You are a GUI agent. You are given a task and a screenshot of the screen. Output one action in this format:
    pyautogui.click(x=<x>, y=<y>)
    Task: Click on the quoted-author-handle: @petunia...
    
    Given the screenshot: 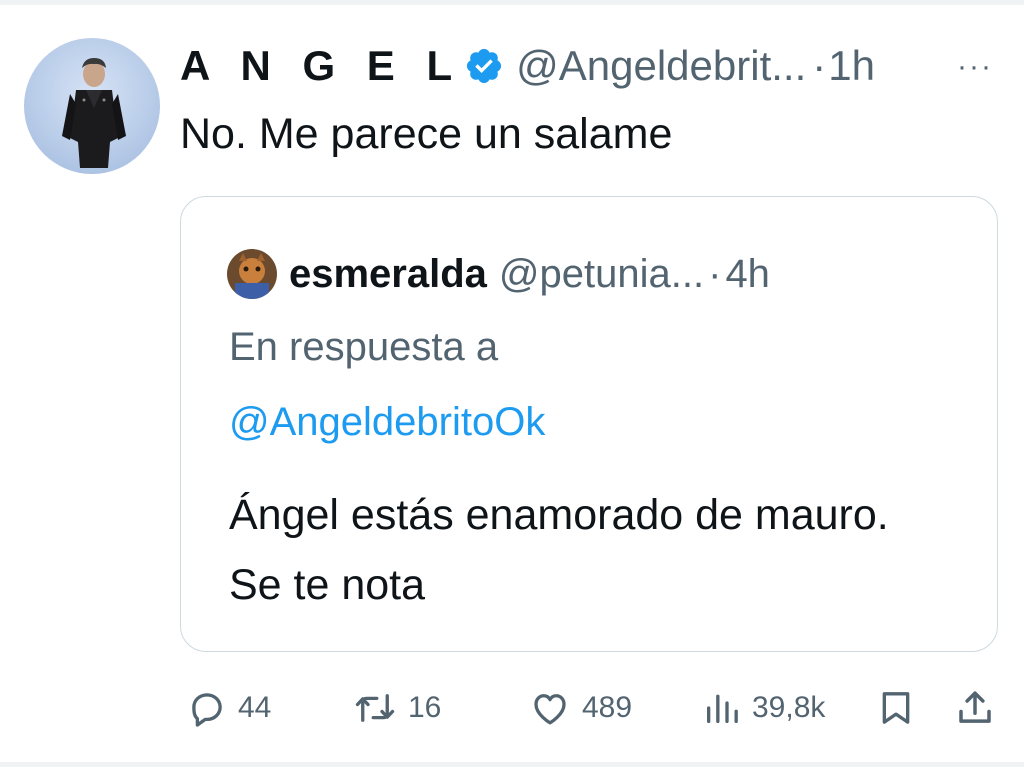 What is the action you would take?
    pyautogui.click(x=601, y=274)
    